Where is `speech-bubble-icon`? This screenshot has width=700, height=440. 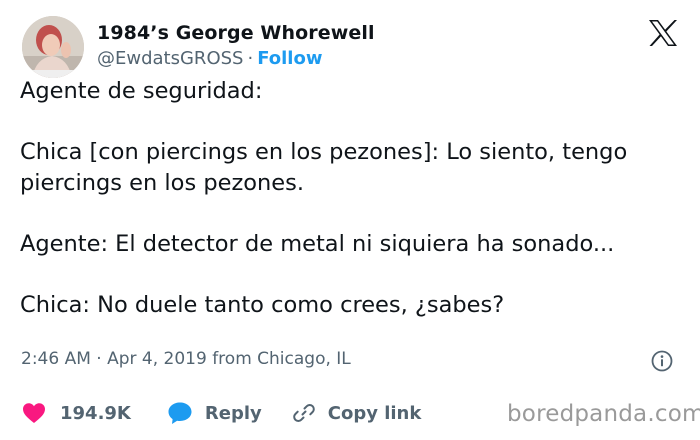
speech-bubble-icon is located at coordinates (180, 413).